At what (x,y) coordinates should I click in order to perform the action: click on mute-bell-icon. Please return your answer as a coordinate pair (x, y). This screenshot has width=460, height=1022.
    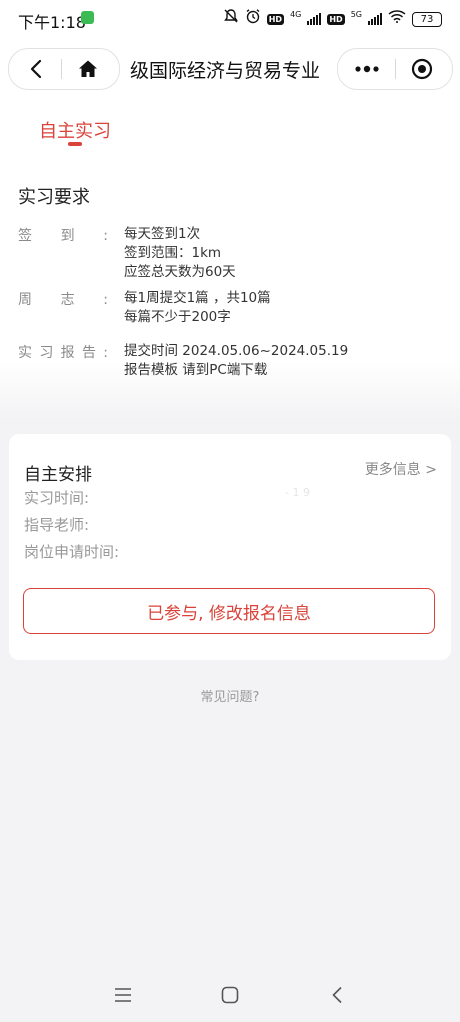
    Looking at the image, I should click on (231, 19).